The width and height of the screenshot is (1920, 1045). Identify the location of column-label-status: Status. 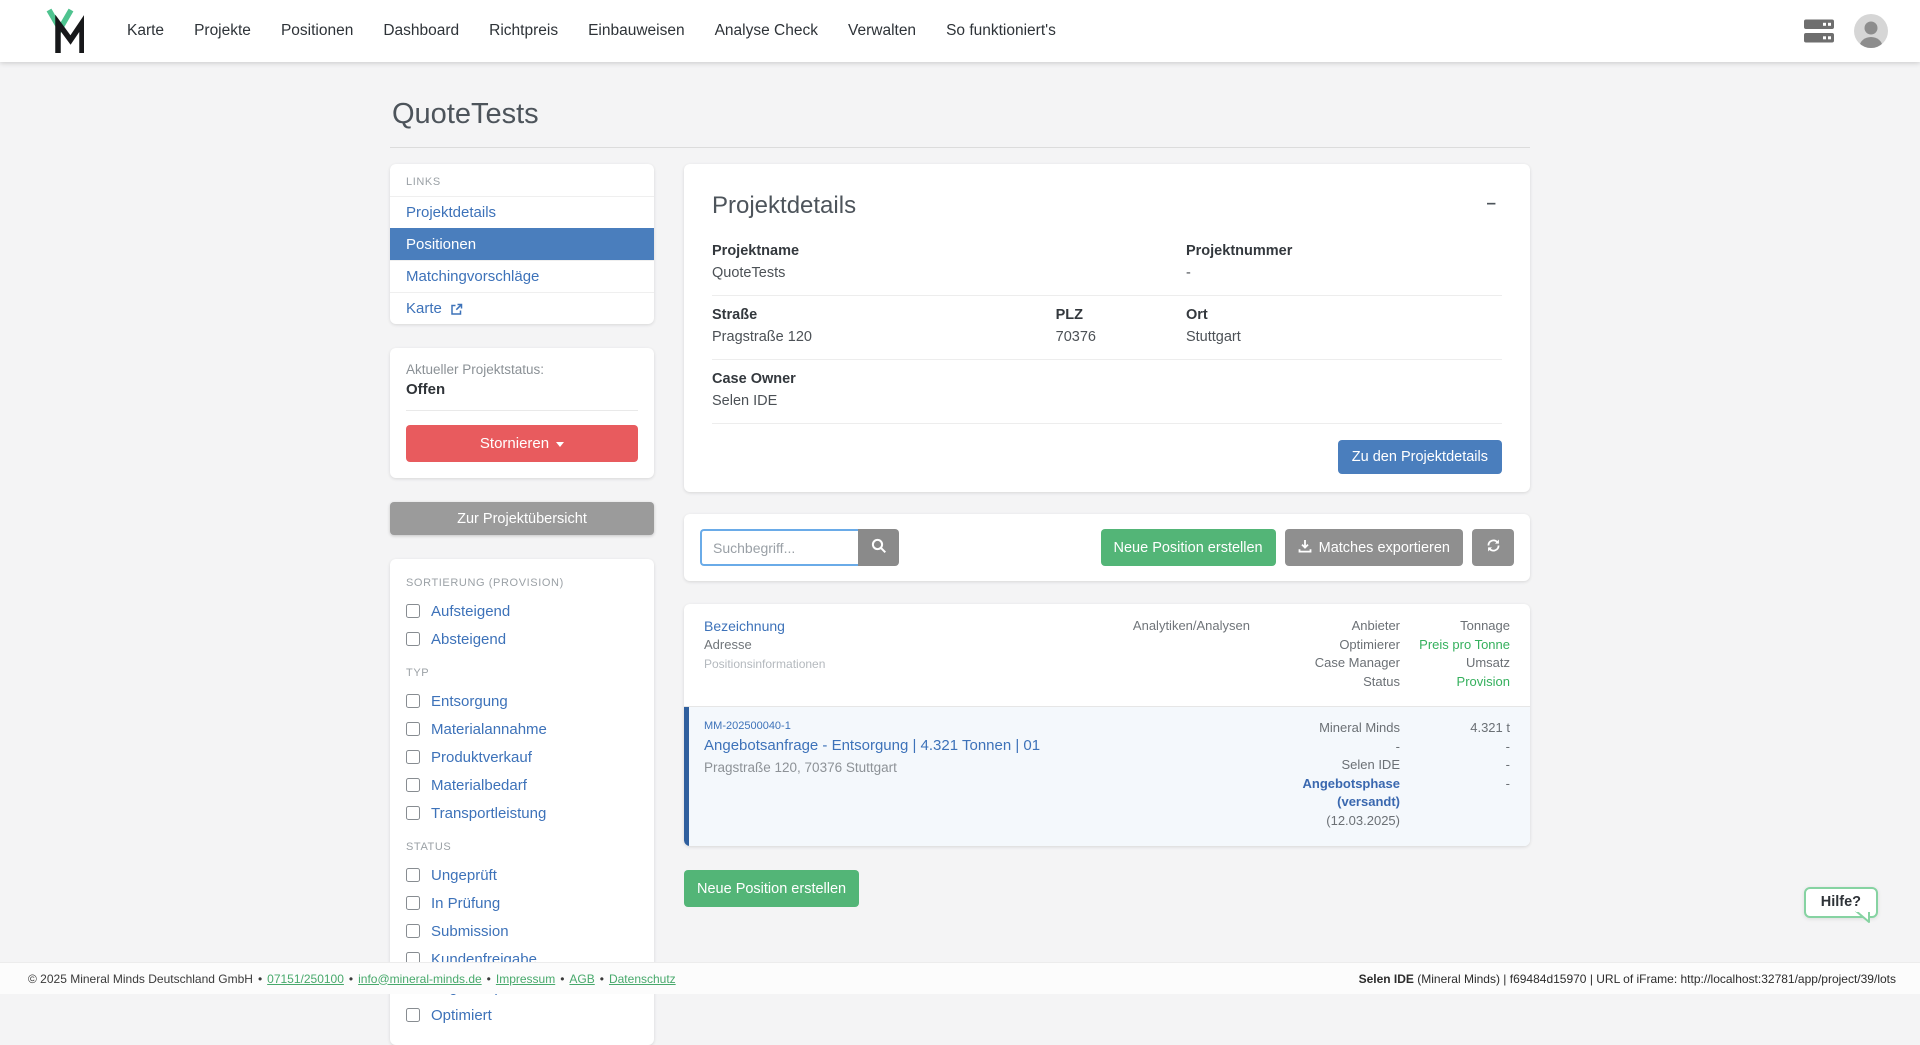
(1325, 682).